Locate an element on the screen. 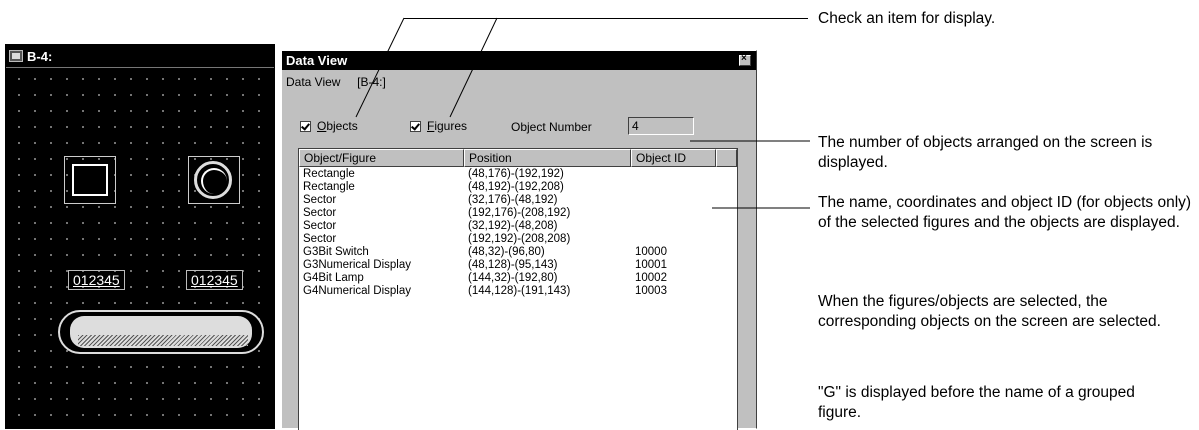 The height and width of the screenshot is (430, 1199). dialog-path-label: Data View [B-4:] is located at coordinates (336, 82).